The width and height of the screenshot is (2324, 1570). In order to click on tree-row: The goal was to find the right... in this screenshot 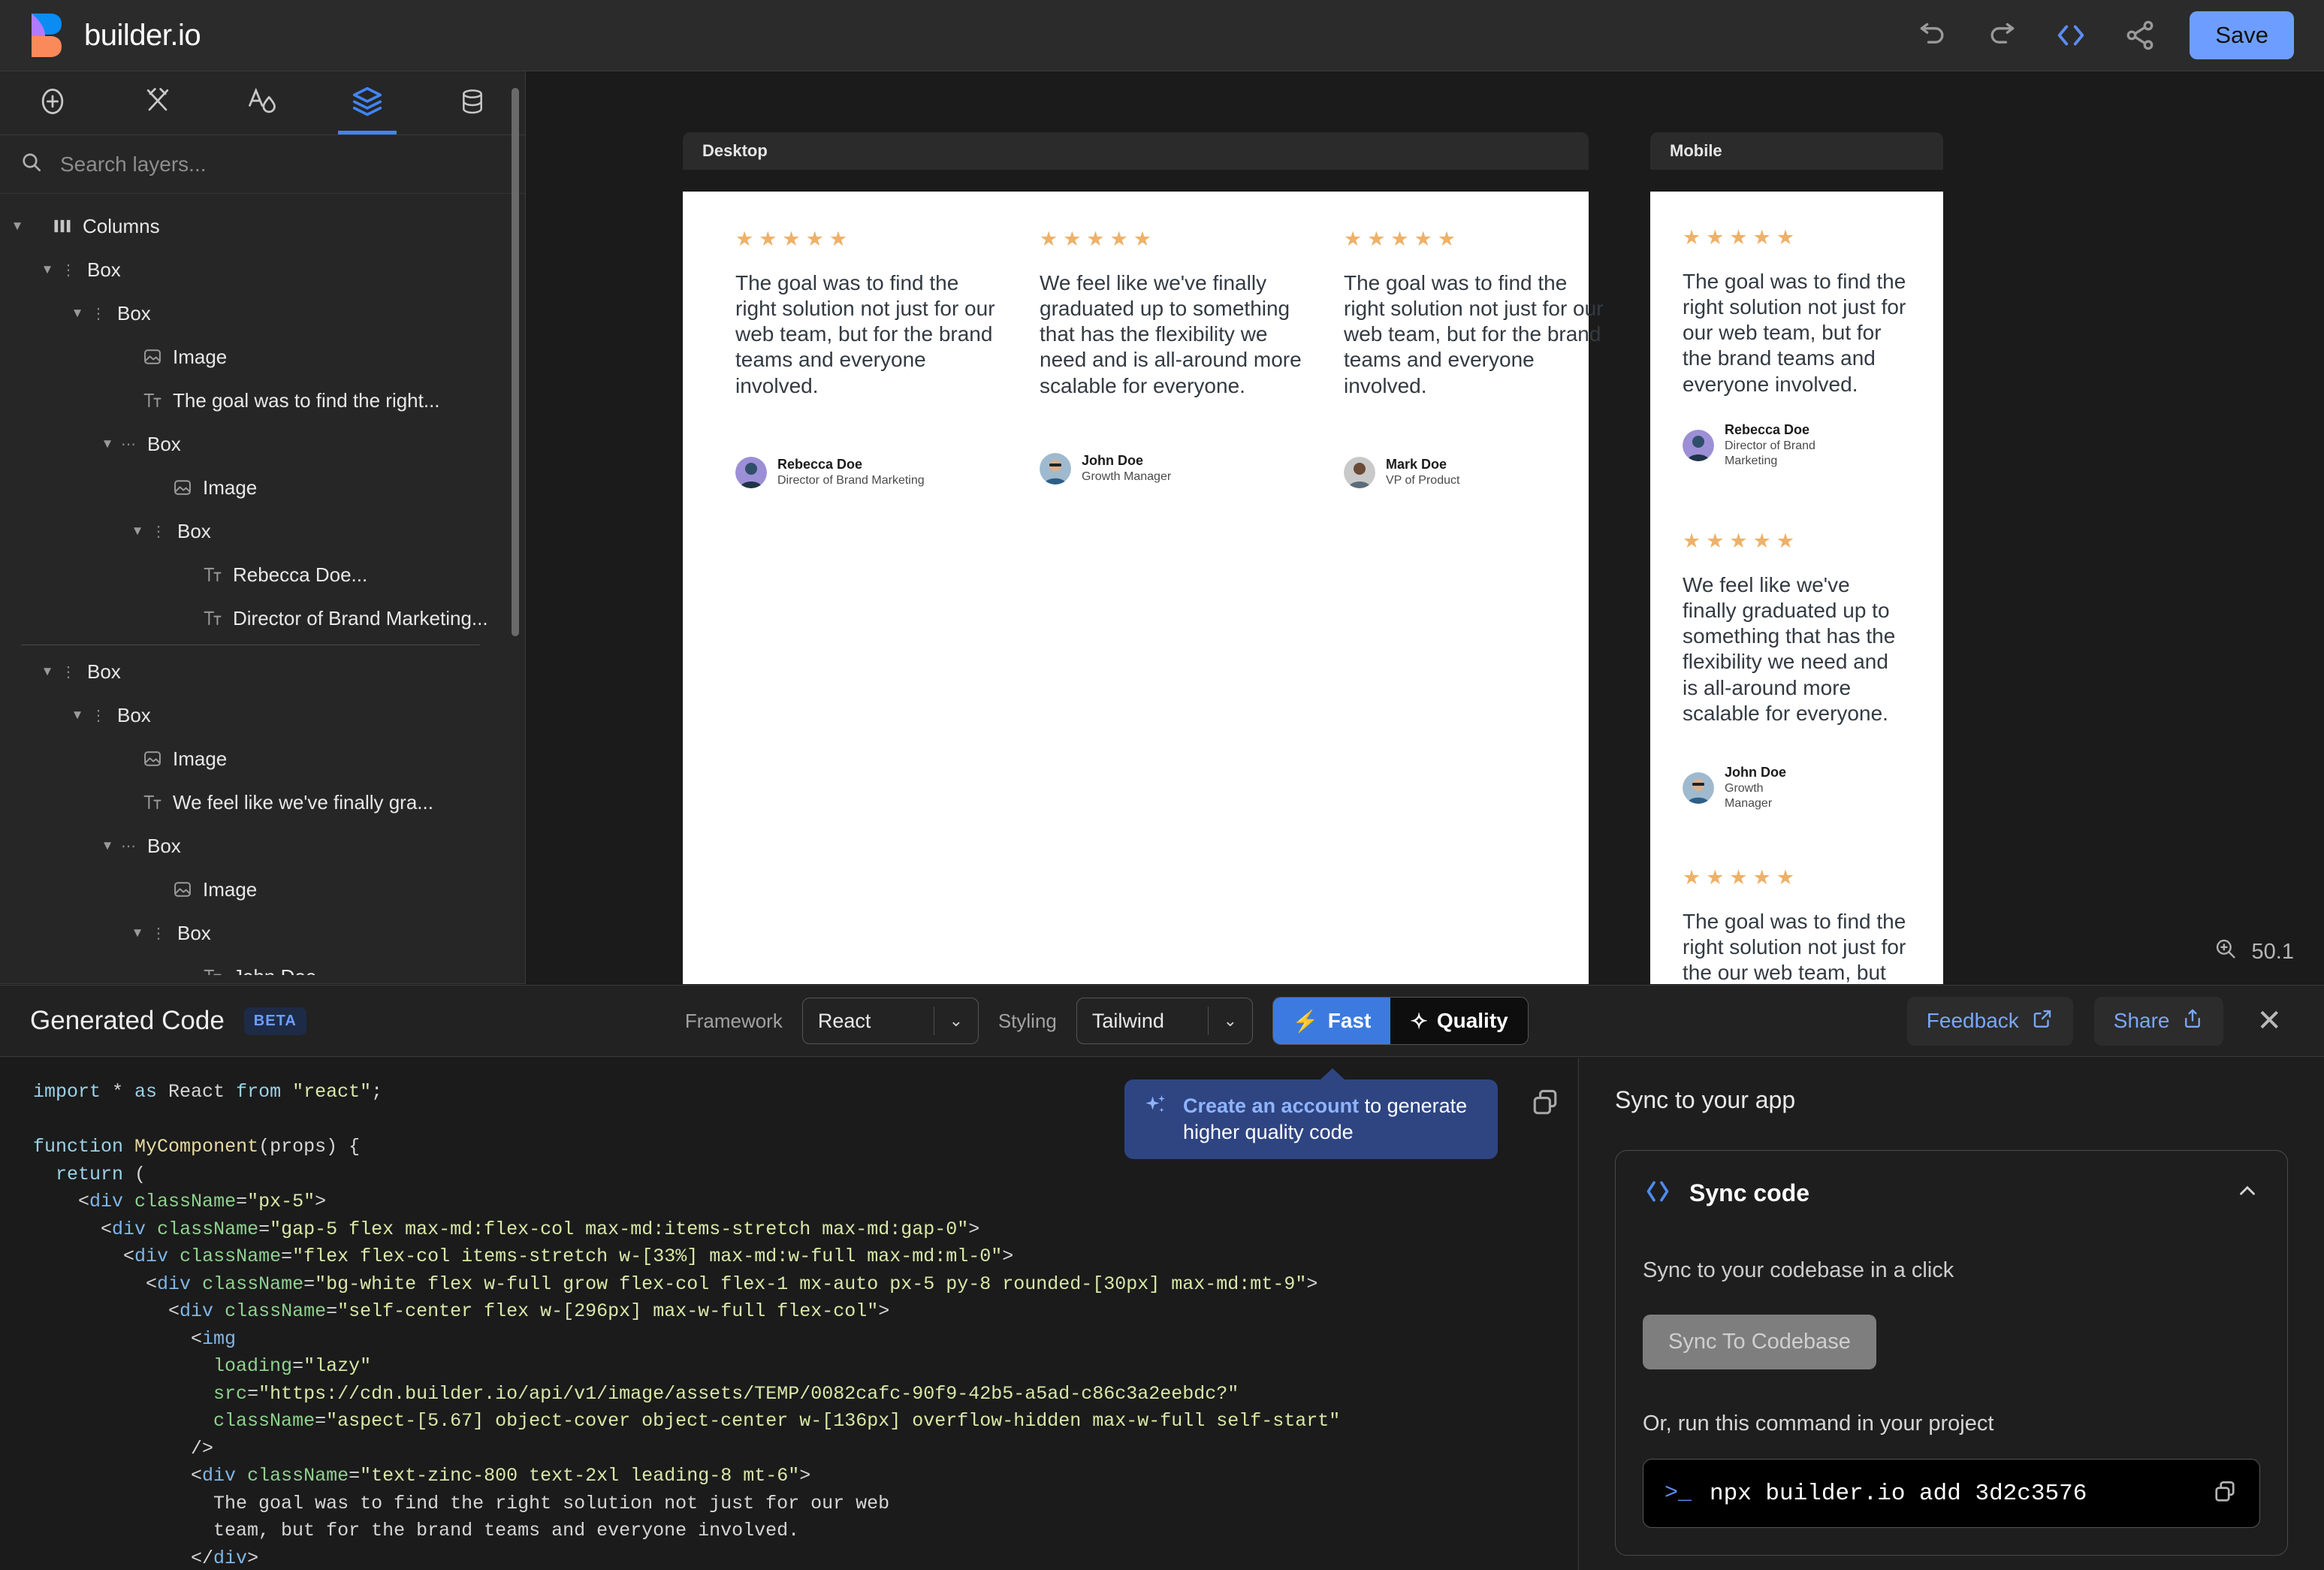, I will do `click(262, 400)`.